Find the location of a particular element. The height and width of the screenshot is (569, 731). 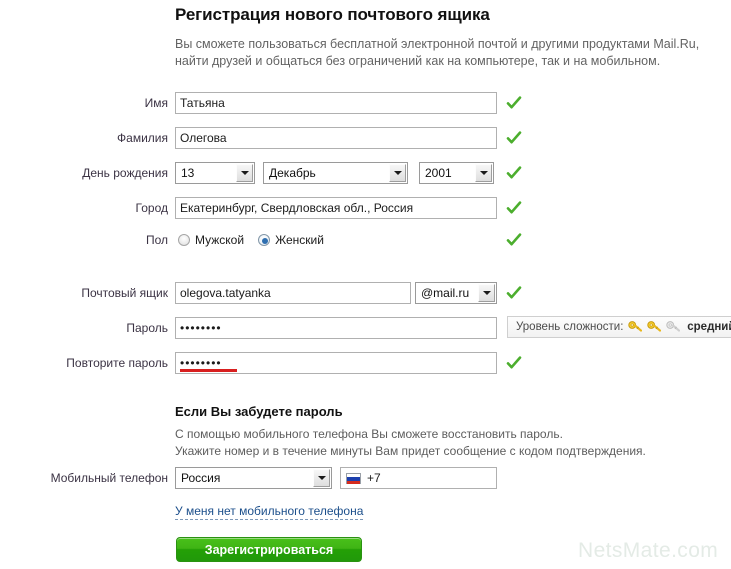

row-mobile-phone: Мобильный телефон Россия +7 is located at coordinates (365, 478).